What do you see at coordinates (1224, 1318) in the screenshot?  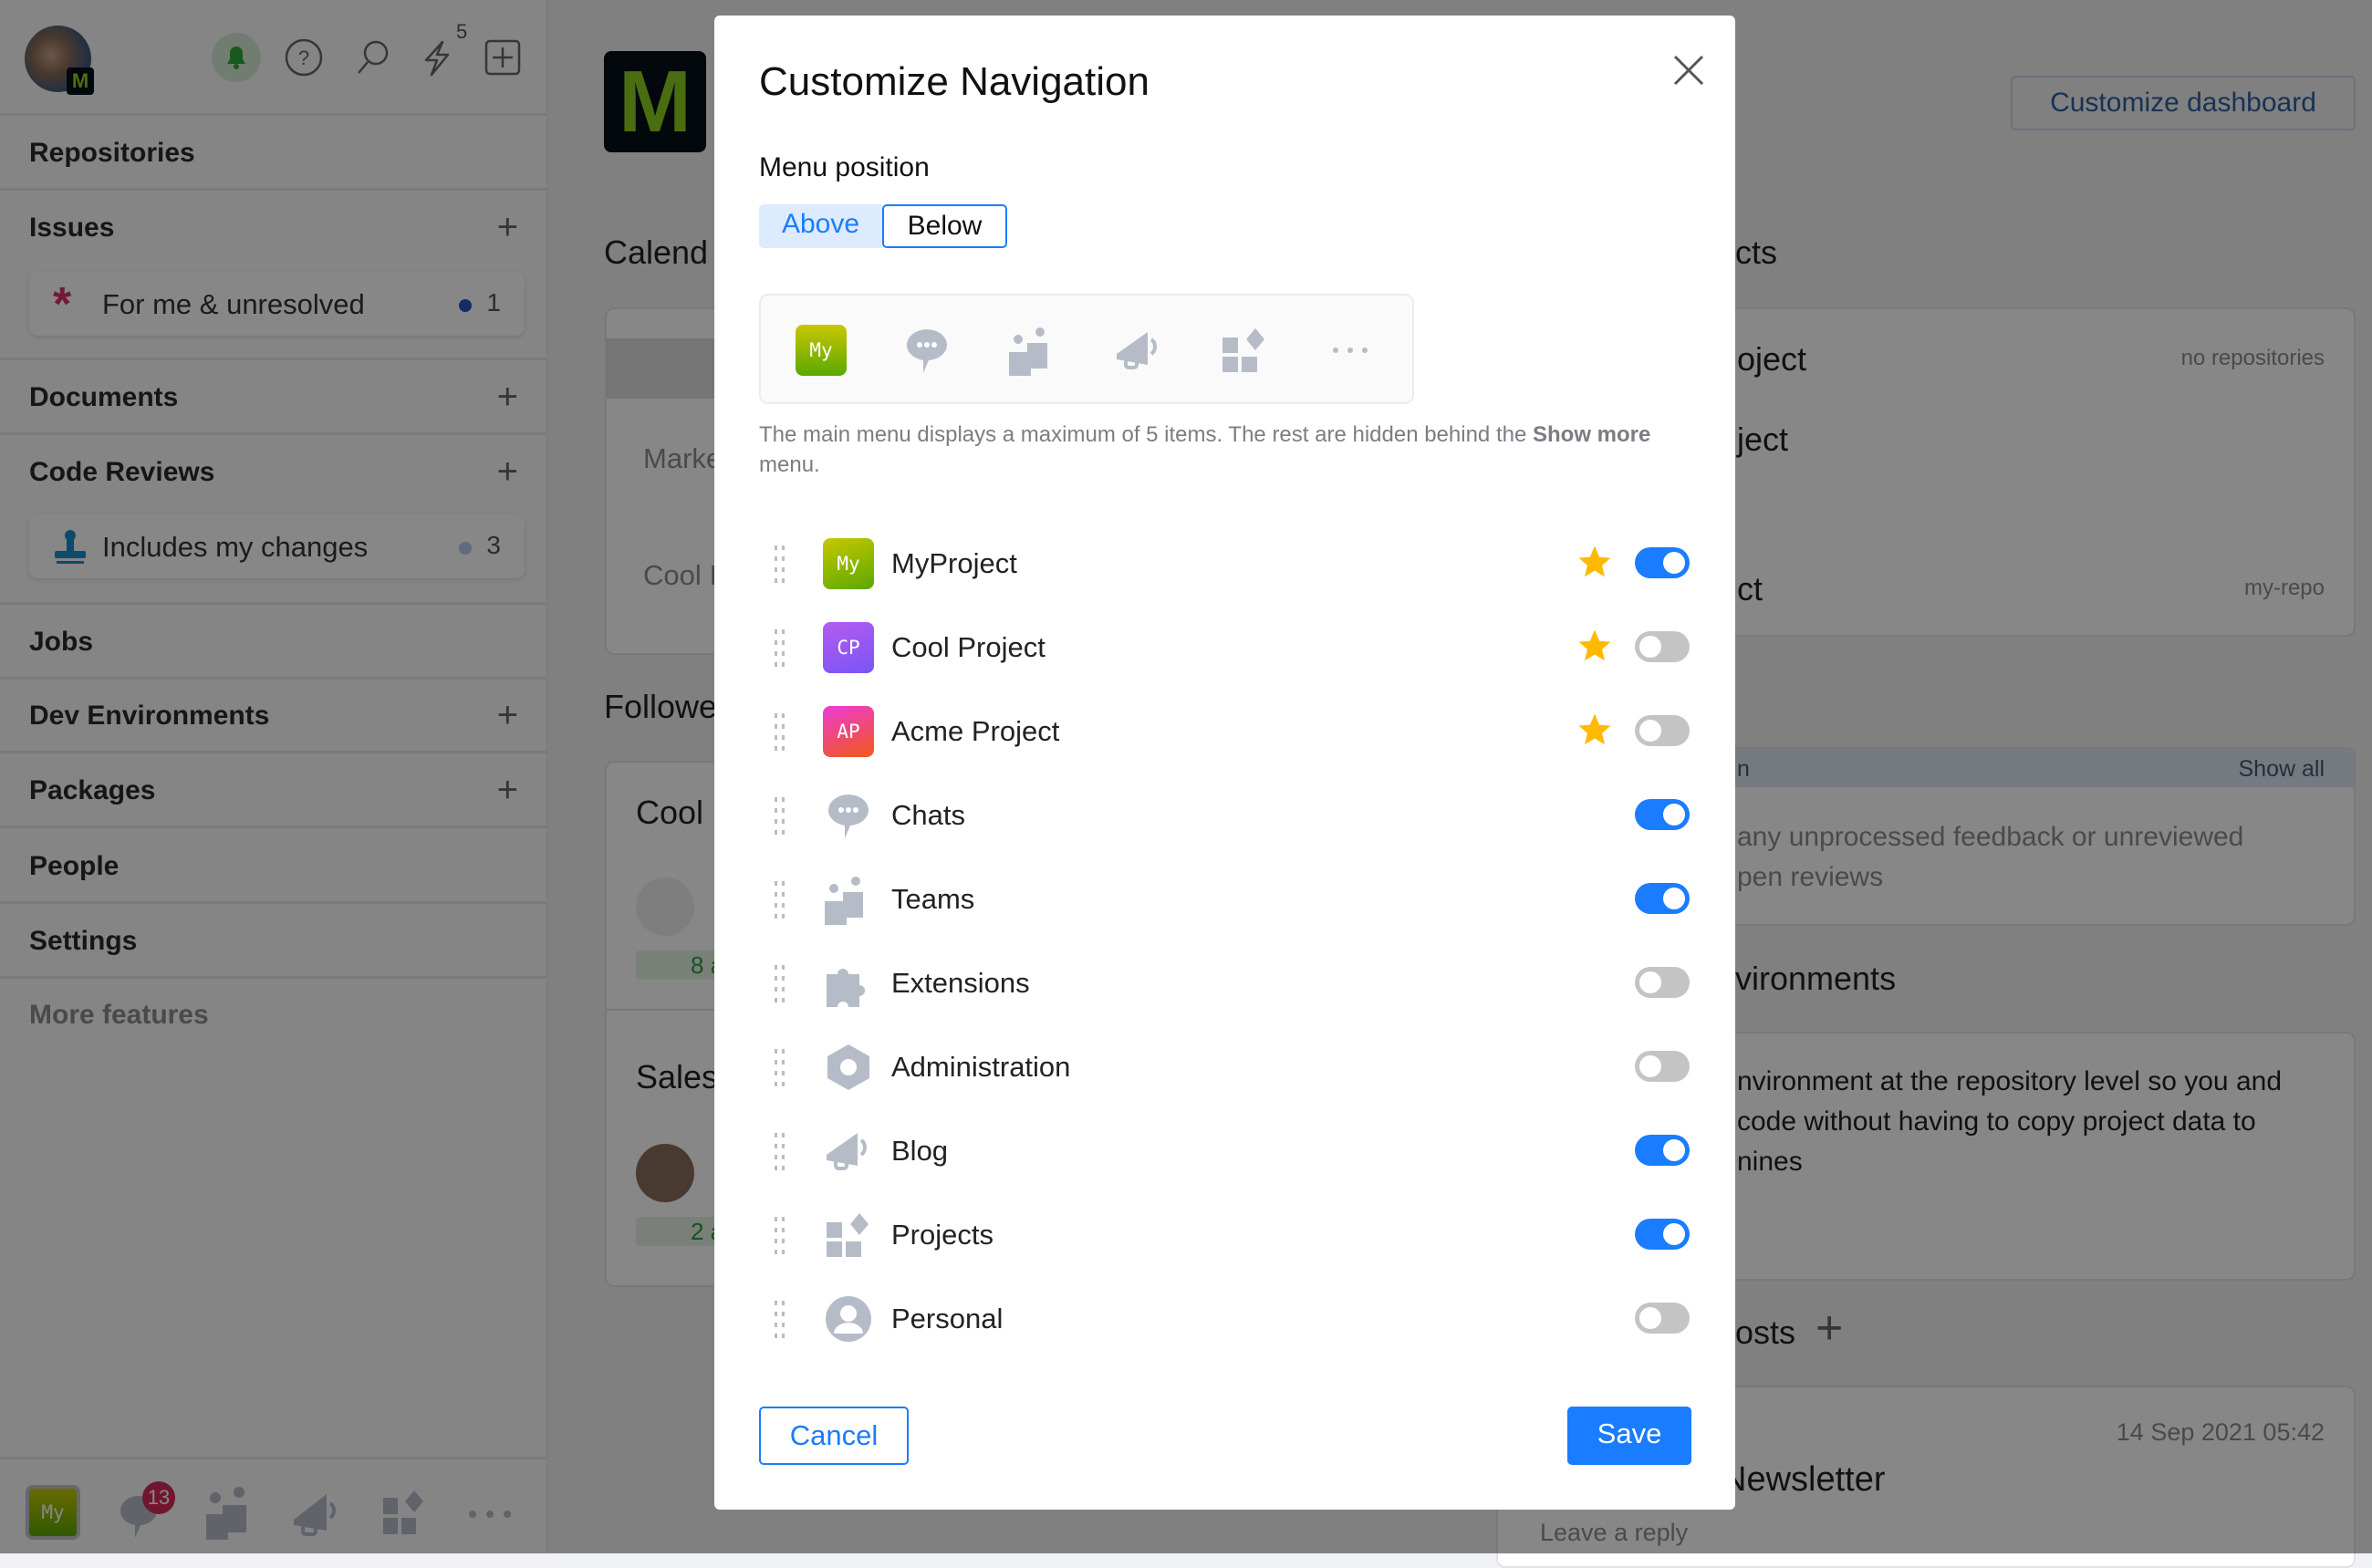 I see `nav-item-personal: Personal` at bounding box center [1224, 1318].